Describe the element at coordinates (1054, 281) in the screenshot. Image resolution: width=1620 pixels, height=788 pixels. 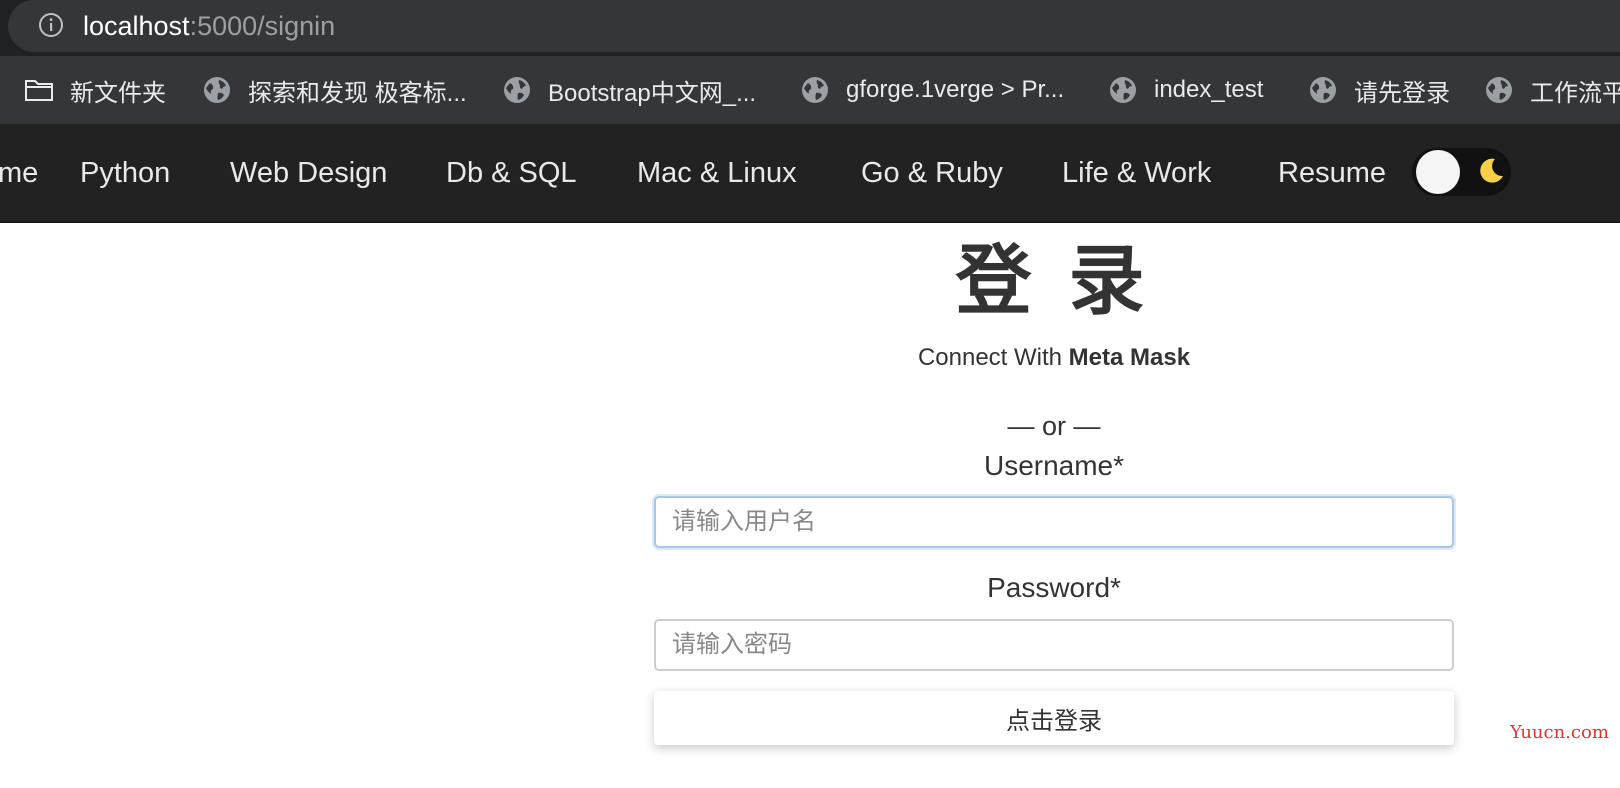
I see `page-title: 登 录` at that location.